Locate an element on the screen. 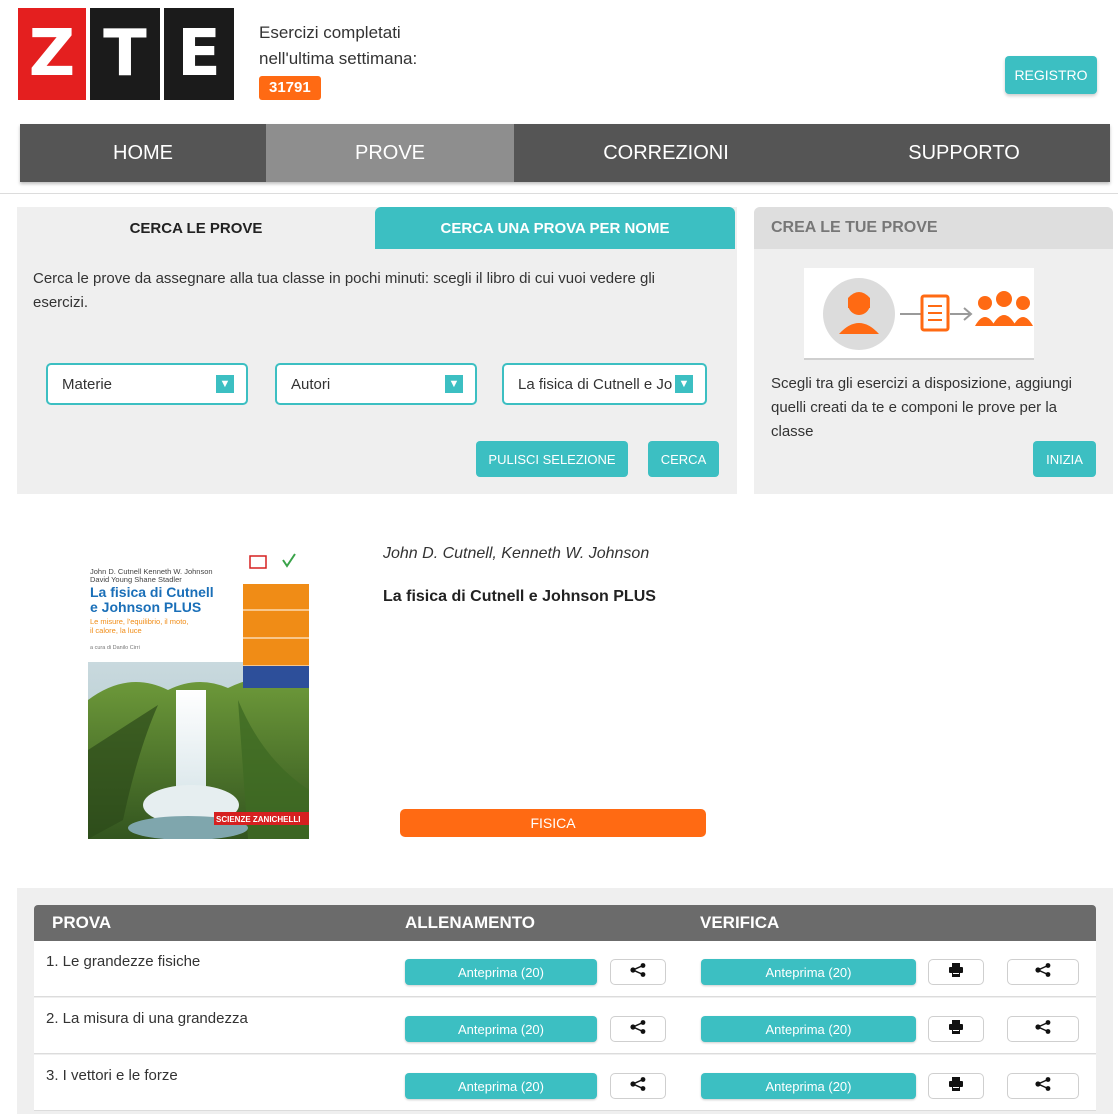  cover-title-line1: La fisica di Cutnell is located at coordinates (152, 592).